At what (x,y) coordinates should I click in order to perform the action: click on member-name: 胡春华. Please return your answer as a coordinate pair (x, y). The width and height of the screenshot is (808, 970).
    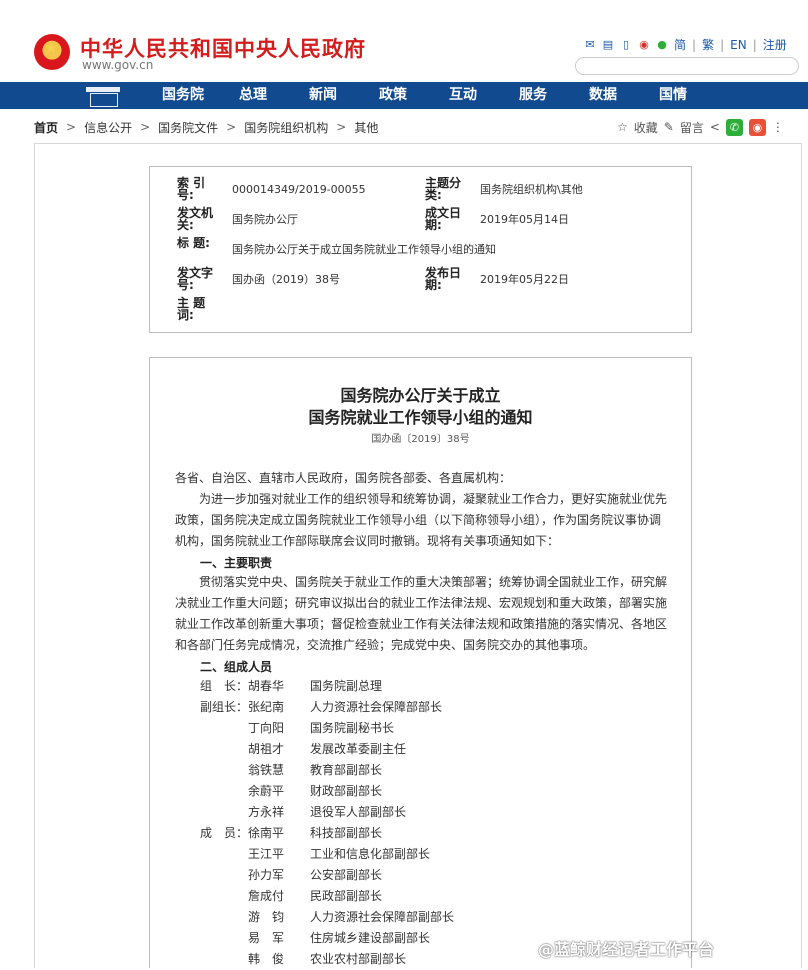
    Looking at the image, I should click on (266, 686).